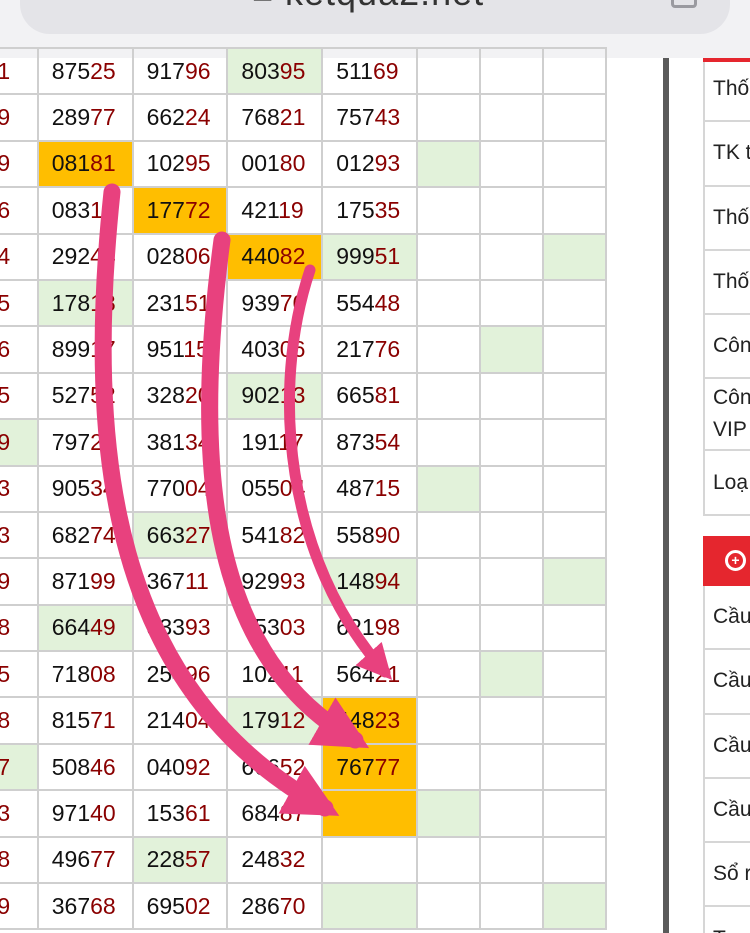 The height and width of the screenshot is (933, 750). I want to click on sidebar-menu-top: Thố TK t Thố Thố Côn Côn VIP Loạ, so click(726, 287).